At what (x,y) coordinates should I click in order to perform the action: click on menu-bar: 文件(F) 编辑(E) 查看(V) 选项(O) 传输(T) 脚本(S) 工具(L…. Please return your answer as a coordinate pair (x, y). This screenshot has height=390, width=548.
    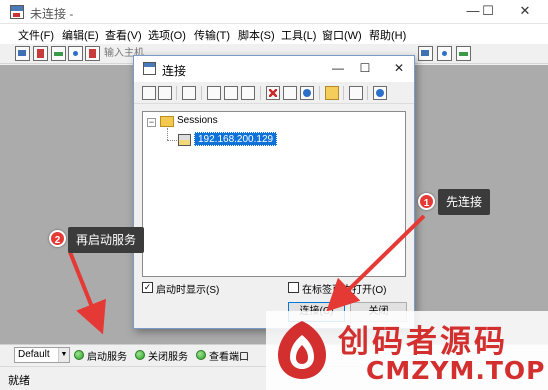
    Looking at the image, I should click on (274, 34).